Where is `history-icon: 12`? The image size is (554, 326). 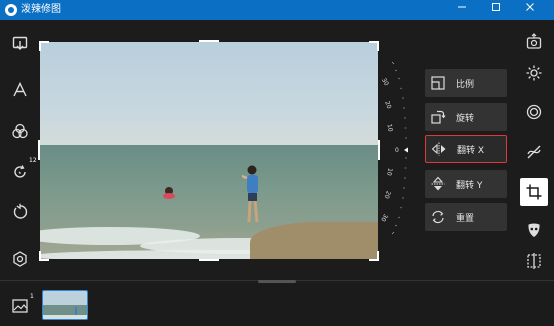 history-icon: 12 is located at coordinates (22, 170).